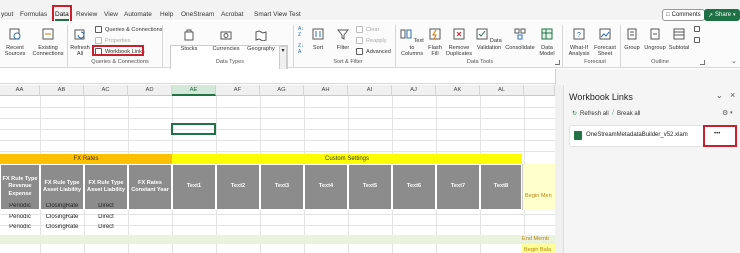 The height and width of the screenshot is (253, 740). What do you see at coordinates (33, 14) in the screenshot?
I see `menu-formulas: Formulas` at bounding box center [33, 14].